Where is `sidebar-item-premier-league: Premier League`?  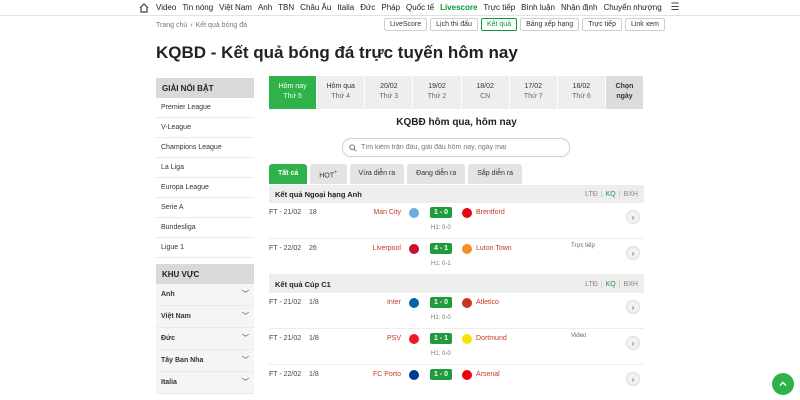 sidebar-item-premier-league: Premier League is located at coordinates (205, 108).